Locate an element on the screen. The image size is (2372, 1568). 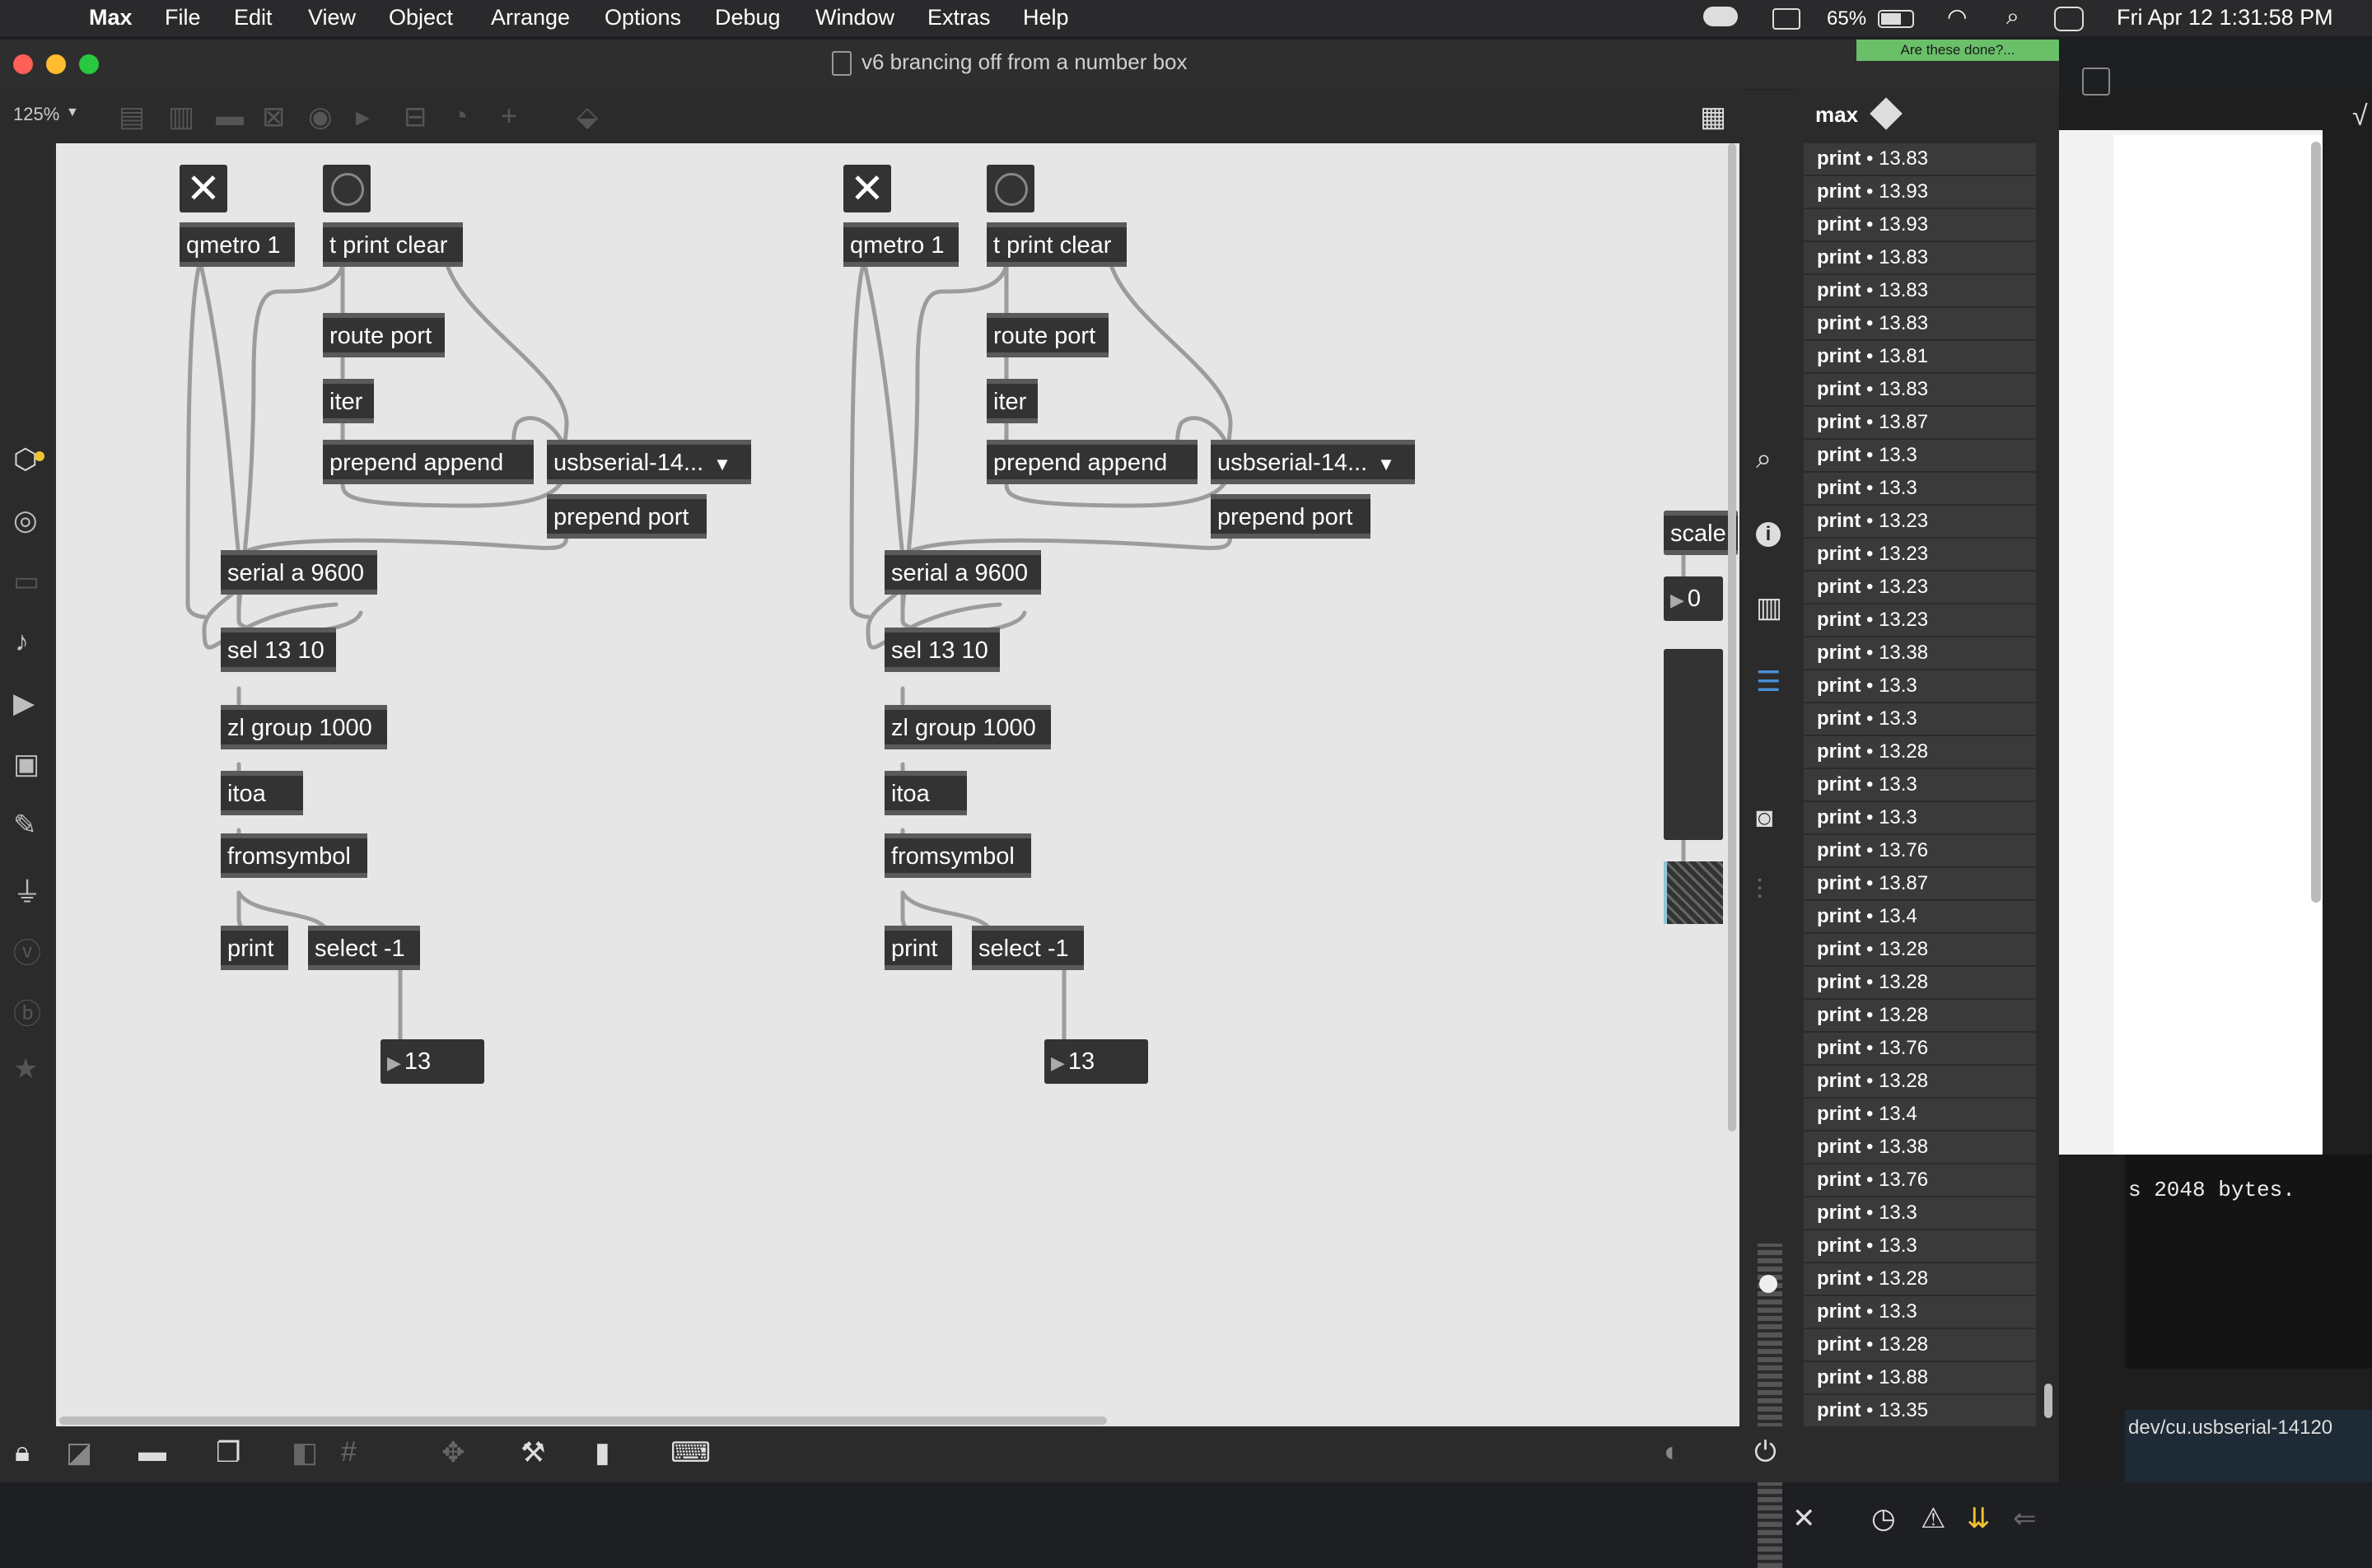
info-icon: i is located at coordinates (1769, 534).